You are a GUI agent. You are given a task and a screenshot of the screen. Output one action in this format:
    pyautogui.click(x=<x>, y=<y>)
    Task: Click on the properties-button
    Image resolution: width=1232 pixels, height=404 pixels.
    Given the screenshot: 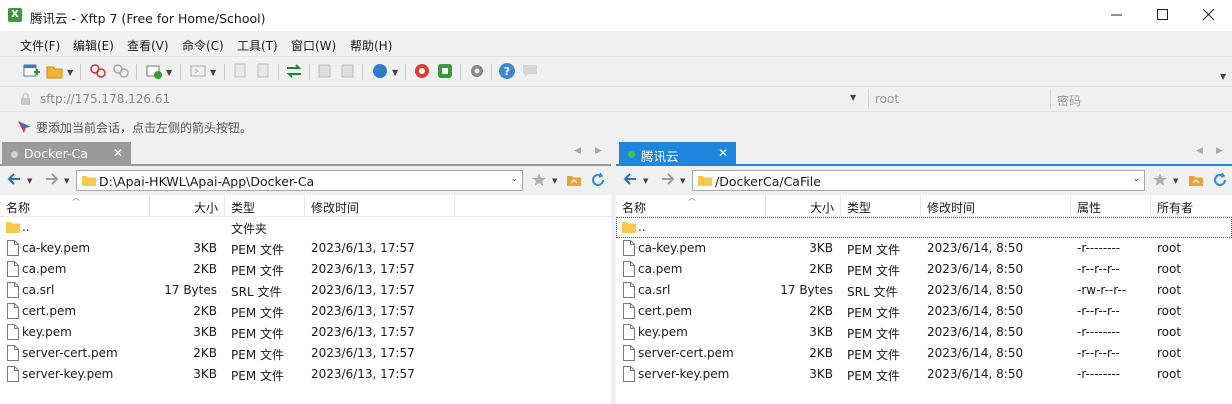 What is the action you would take?
    pyautogui.click(x=349, y=72)
    